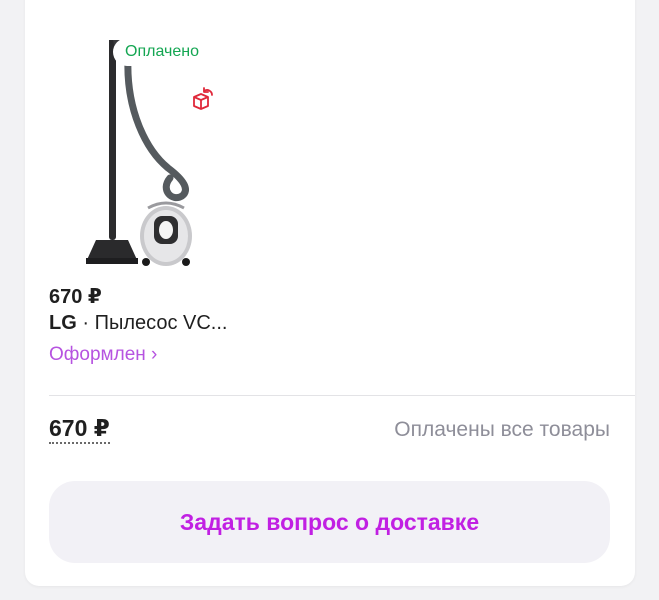 This screenshot has width=659, height=600. What do you see at coordinates (103, 355) in the screenshot?
I see `item-status-link: Оформлен ›` at bounding box center [103, 355].